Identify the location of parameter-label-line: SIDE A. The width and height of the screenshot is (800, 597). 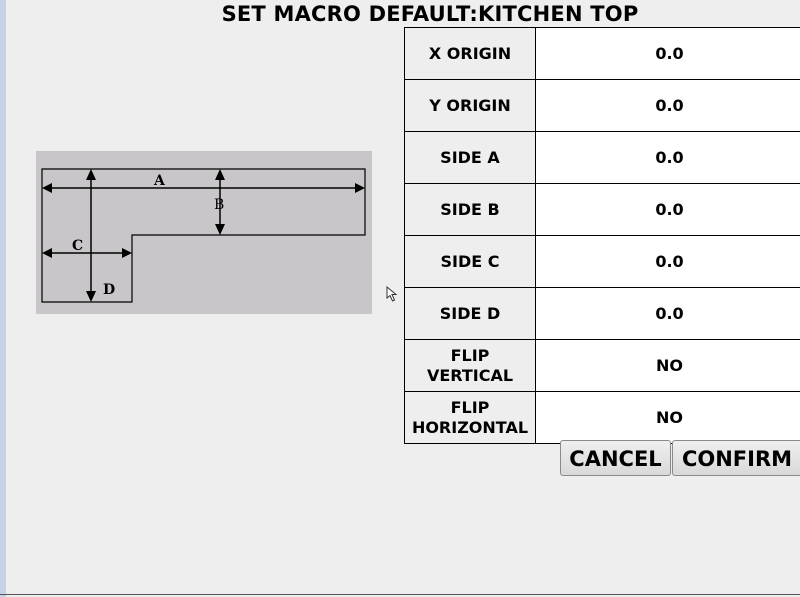
(470, 157).